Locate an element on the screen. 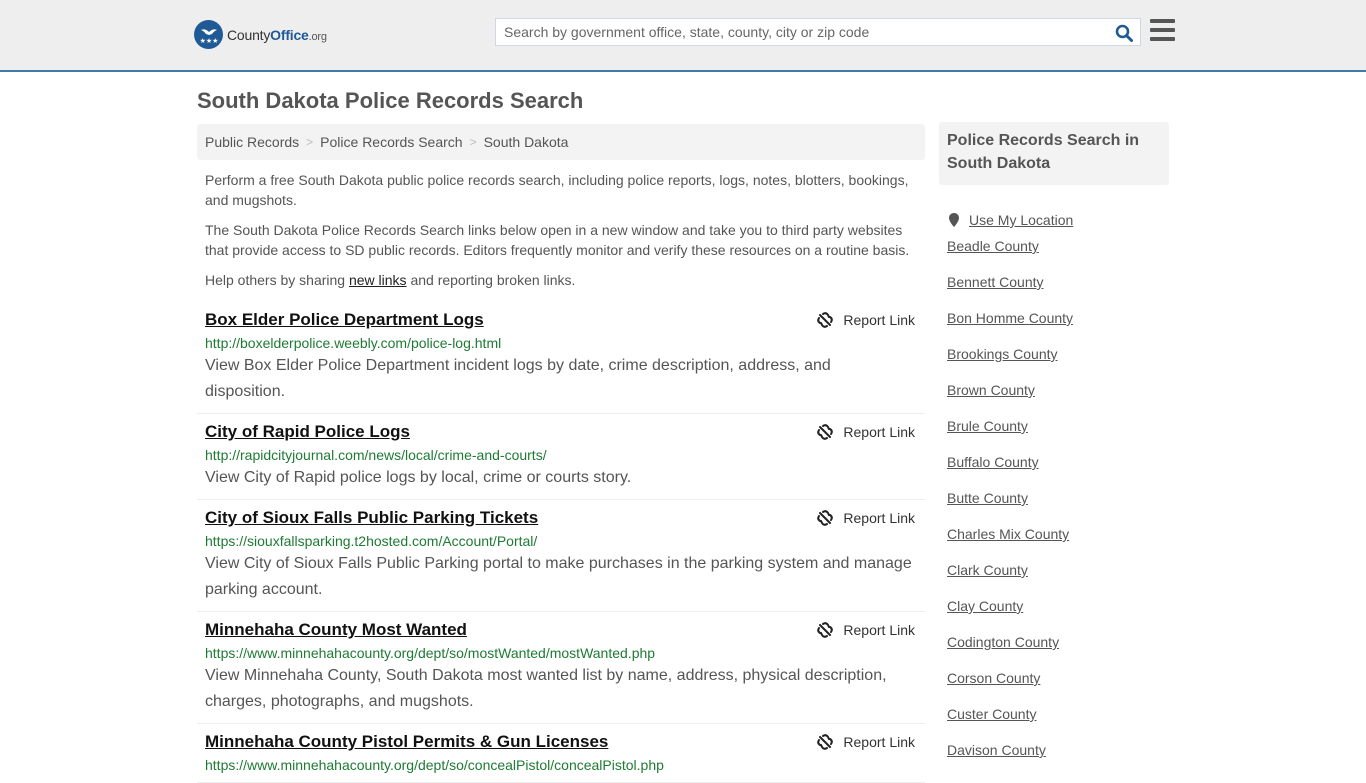  county-link: Codington County is located at coordinates (1003, 642).